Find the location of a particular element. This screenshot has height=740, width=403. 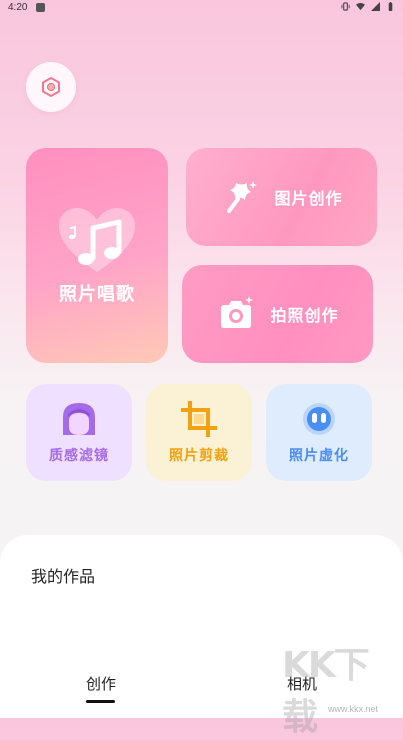

texture-filter-label: 质感滤镜 is located at coordinates (79, 455).